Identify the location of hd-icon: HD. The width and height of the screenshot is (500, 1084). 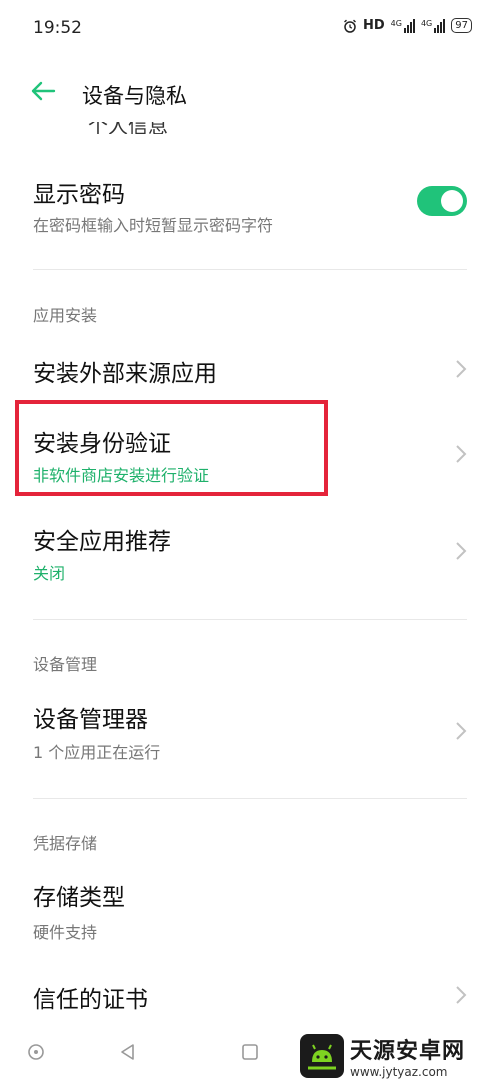
(374, 25).